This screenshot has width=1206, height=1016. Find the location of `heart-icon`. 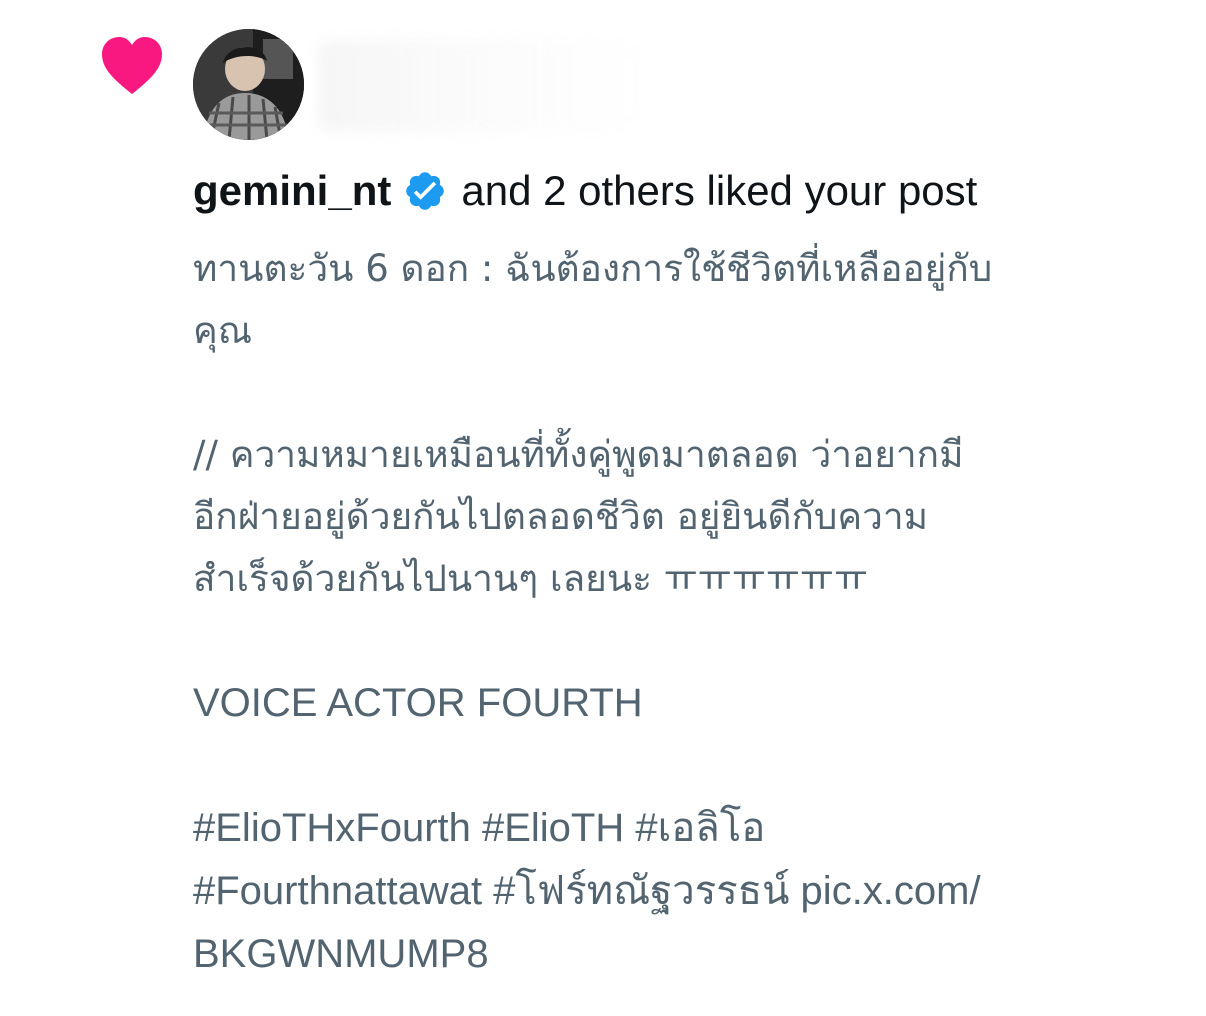

heart-icon is located at coordinates (132, 65).